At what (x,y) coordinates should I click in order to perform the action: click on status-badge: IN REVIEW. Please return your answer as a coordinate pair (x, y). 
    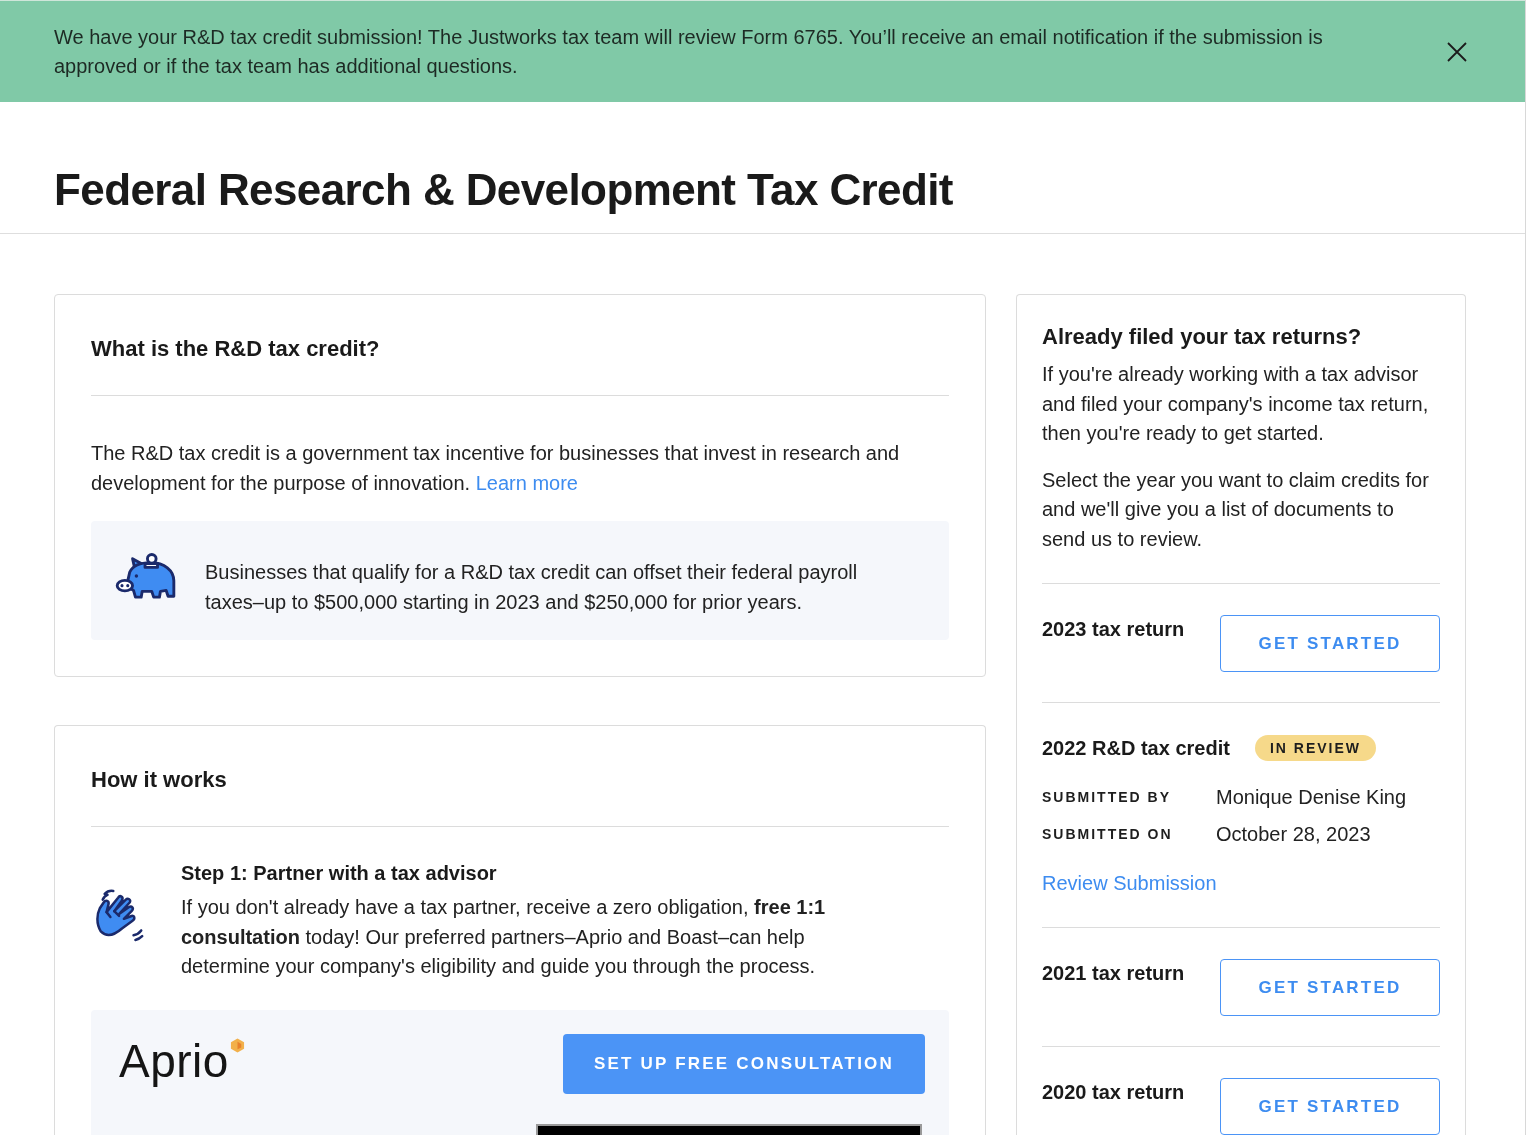
    Looking at the image, I should click on (1315, 748).